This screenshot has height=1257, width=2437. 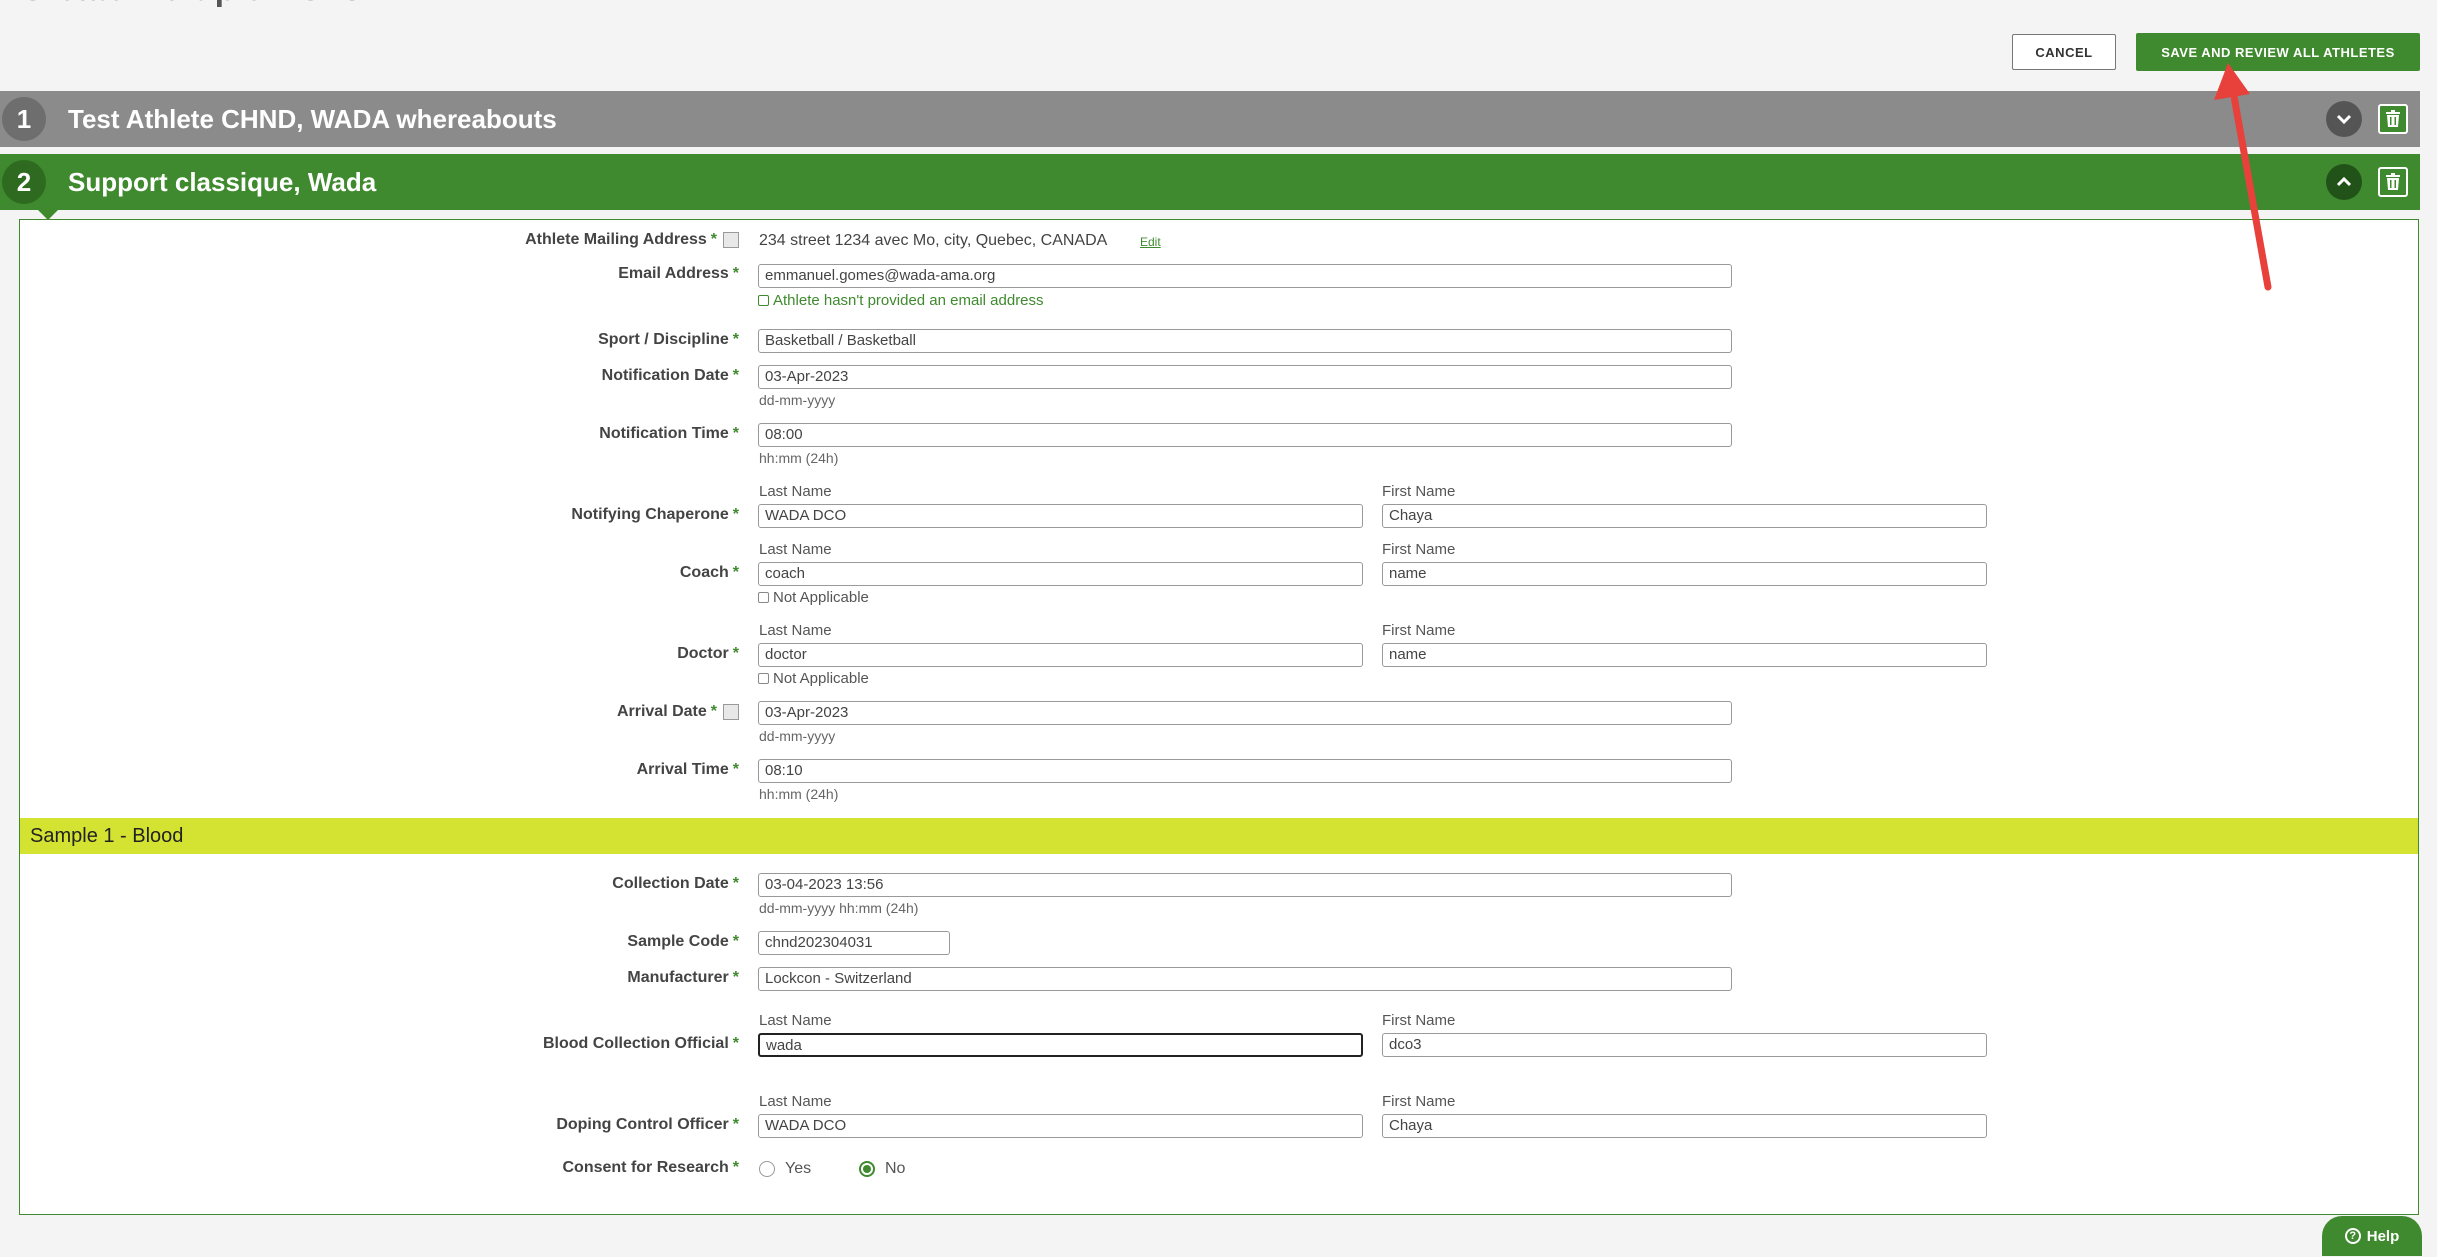 What do you see at coordinates (797, 400) in the screenshot?
I see `notification-date-hint: dd-mm-yyyy` at bounding box center [797, 400].